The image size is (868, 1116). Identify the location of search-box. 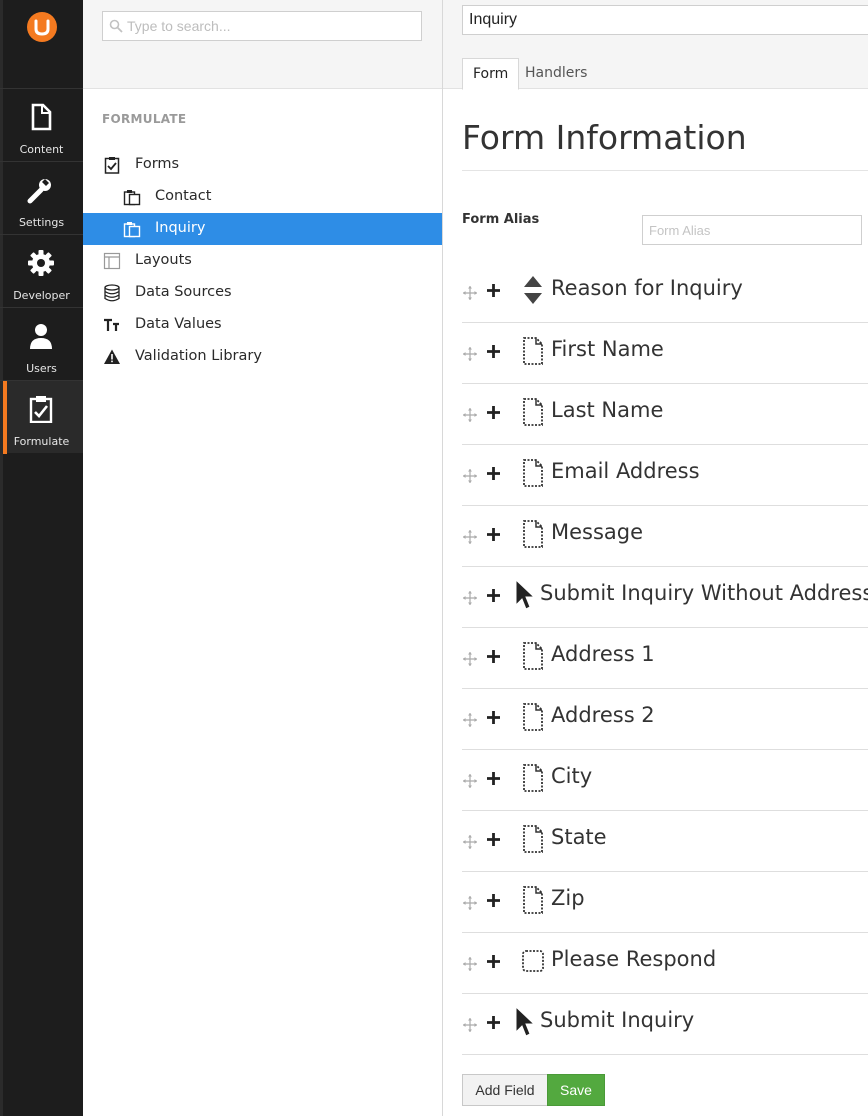
(262, 26).